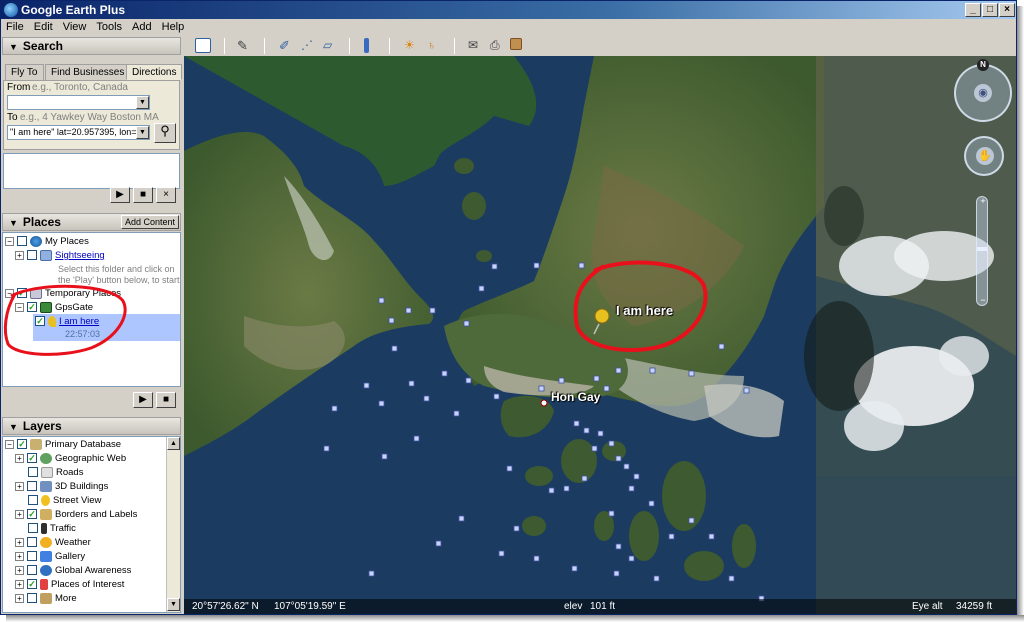 This screenshot has height=622, width=1024. What do you see at coordinates (927, 606) in the screenshot?
I see `eye-alt-label: Eye alt` at bounding box center [927, 606].